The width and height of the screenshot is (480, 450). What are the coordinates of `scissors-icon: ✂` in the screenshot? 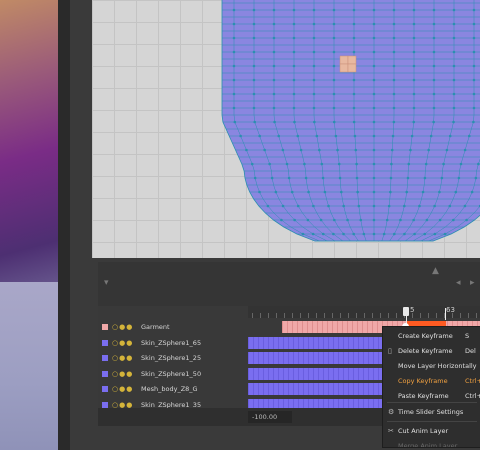 It's located at (391, 431).